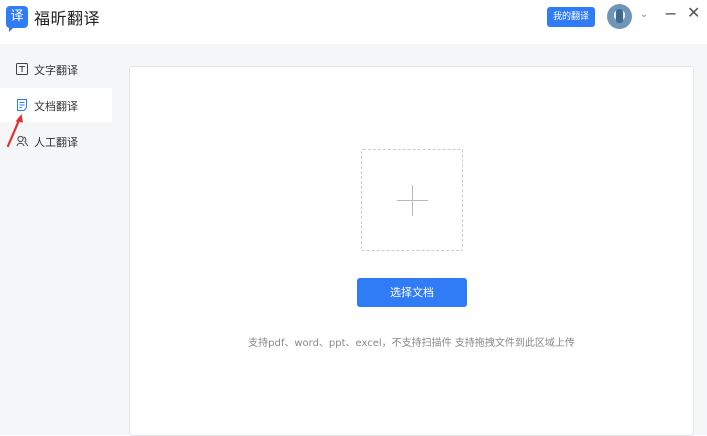 This screenshot has width=707, height=436. Describe the element at coordinates (644, 14) in the screenshot. I see `chevron-down-icon: ⌄` at that location.